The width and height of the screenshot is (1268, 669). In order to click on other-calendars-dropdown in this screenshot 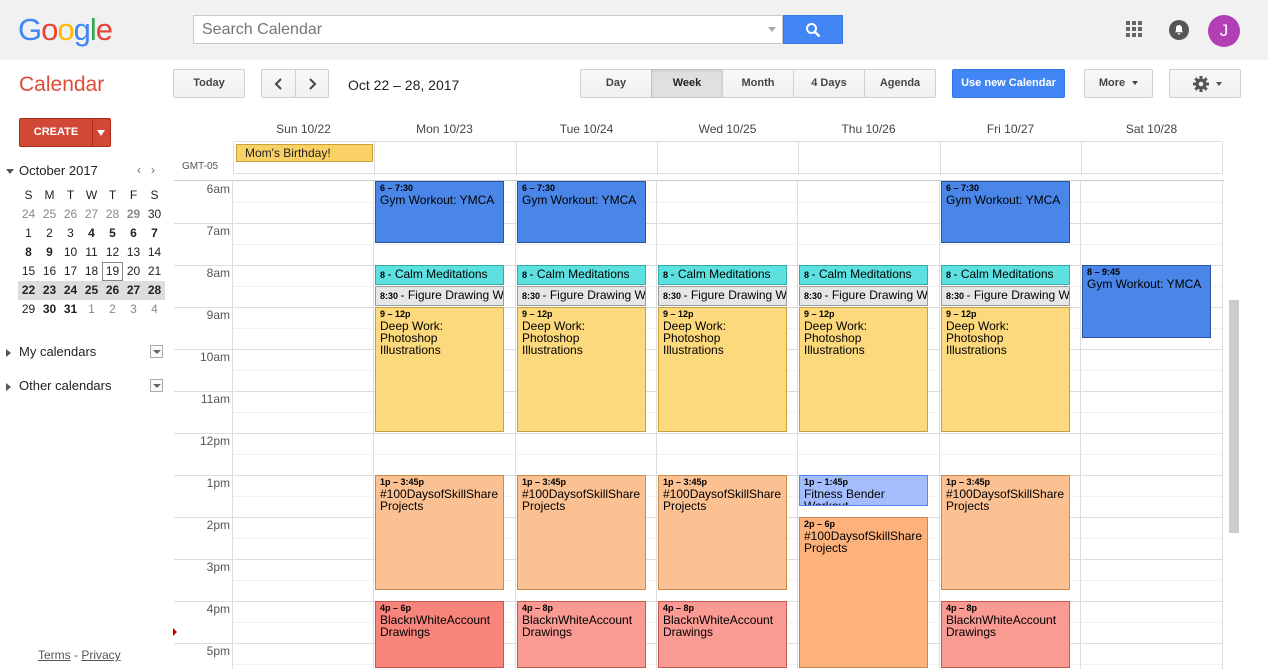, I will do `click(156, 385)`.